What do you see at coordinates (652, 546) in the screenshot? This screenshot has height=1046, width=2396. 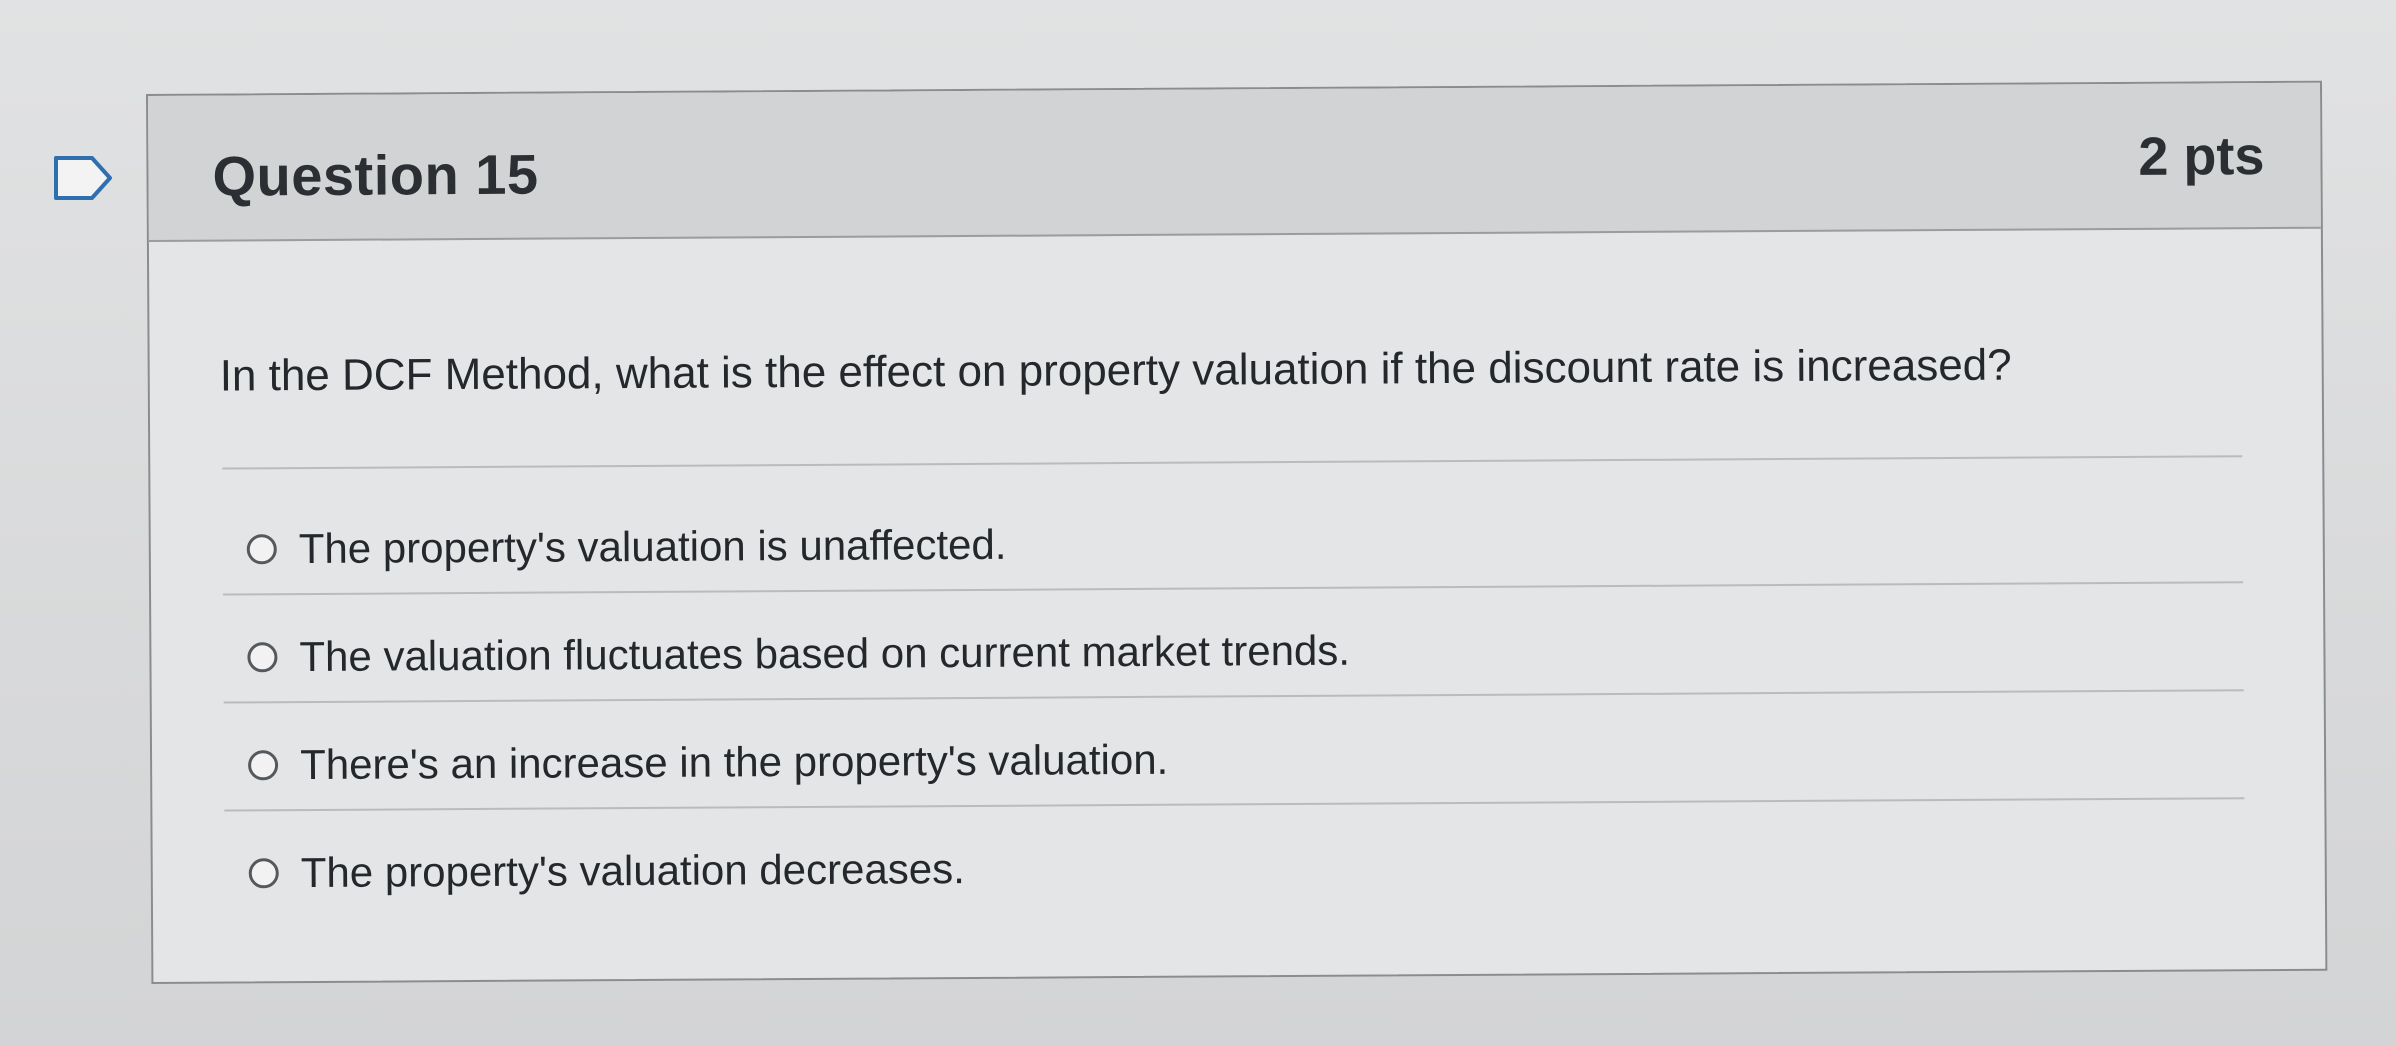 I see `answer-label: The property's valuation is unaffected.` at bounding box center [652, 546].